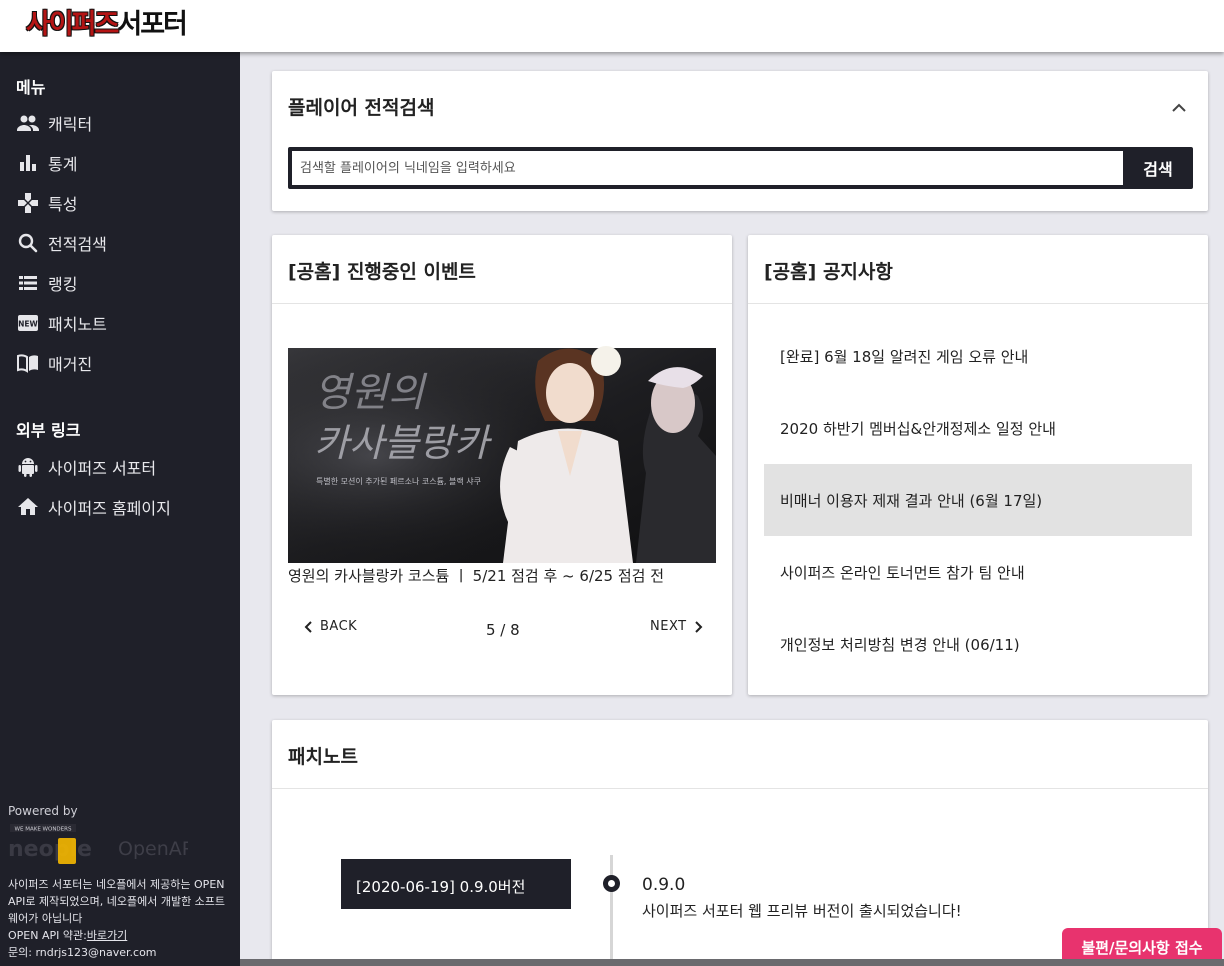 The width and height of the screenshot is (1224, 966). What do you see at coordinates (323, 757) in the screenshot?
I see `patch-notes-title: 패치노트` at bounding box center [323, 757].